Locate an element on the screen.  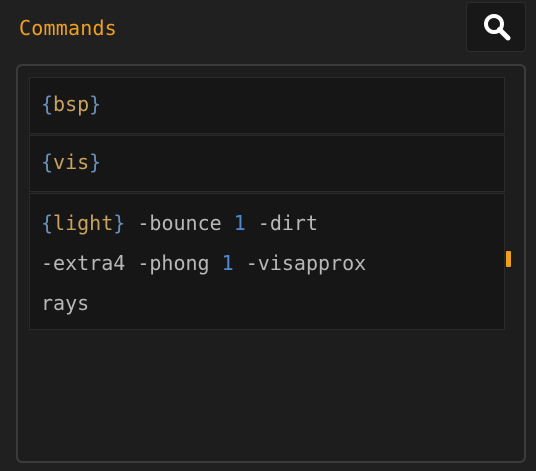
command-name: bsp is located at coordinates (71, 104).